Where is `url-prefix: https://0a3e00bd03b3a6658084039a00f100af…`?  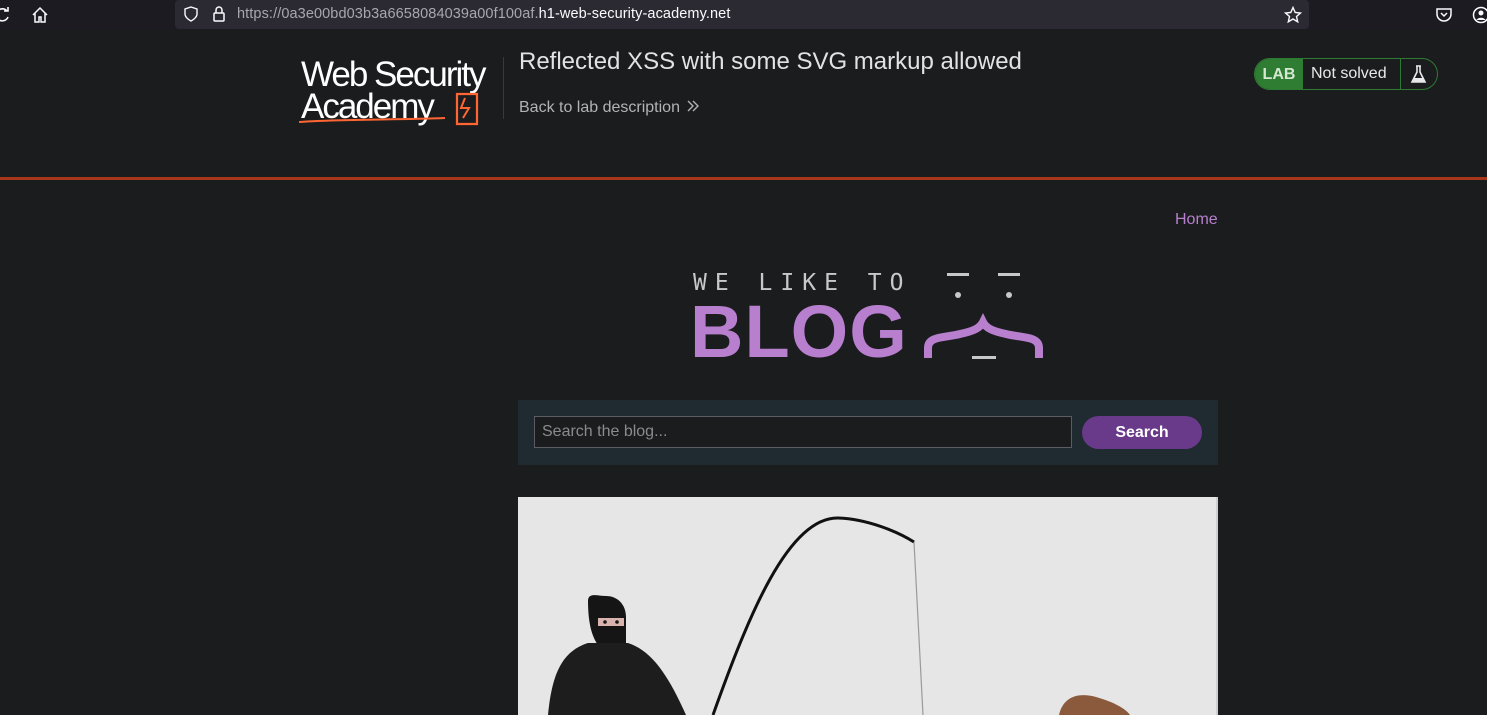 url-prefix: https://0a3e00bd03b3a6658084039a00f100af… is located at coordinates (388, 14).